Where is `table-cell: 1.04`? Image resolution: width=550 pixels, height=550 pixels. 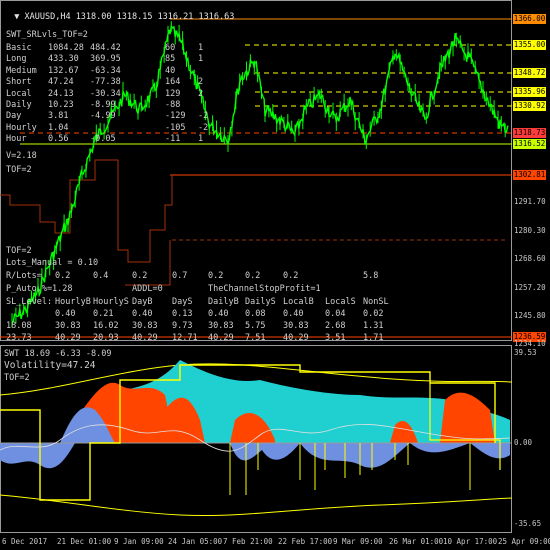 table-cell: 1.04 is located at coordinates (58, 127).